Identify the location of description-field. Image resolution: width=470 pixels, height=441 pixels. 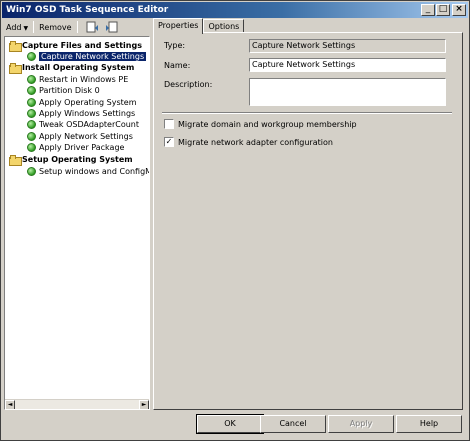
(347, 92).